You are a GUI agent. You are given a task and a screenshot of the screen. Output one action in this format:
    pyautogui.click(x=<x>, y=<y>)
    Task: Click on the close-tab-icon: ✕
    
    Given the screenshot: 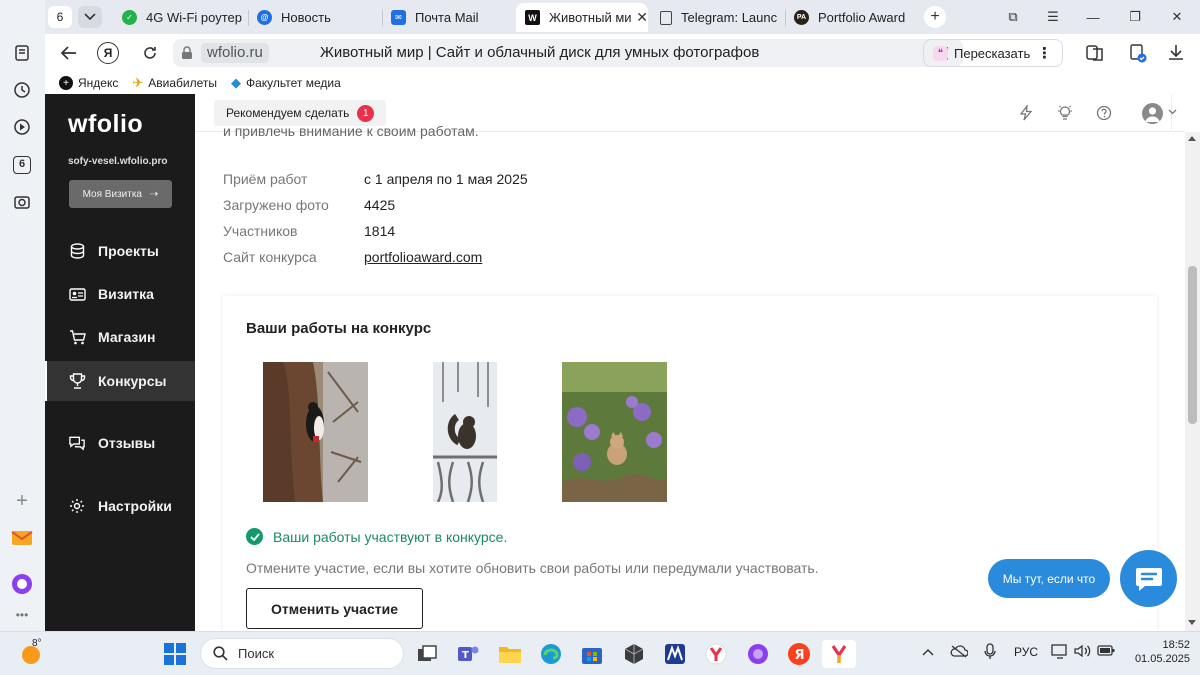 What is the action you would take?
    pyautogui.click(x=642, y=17)
    